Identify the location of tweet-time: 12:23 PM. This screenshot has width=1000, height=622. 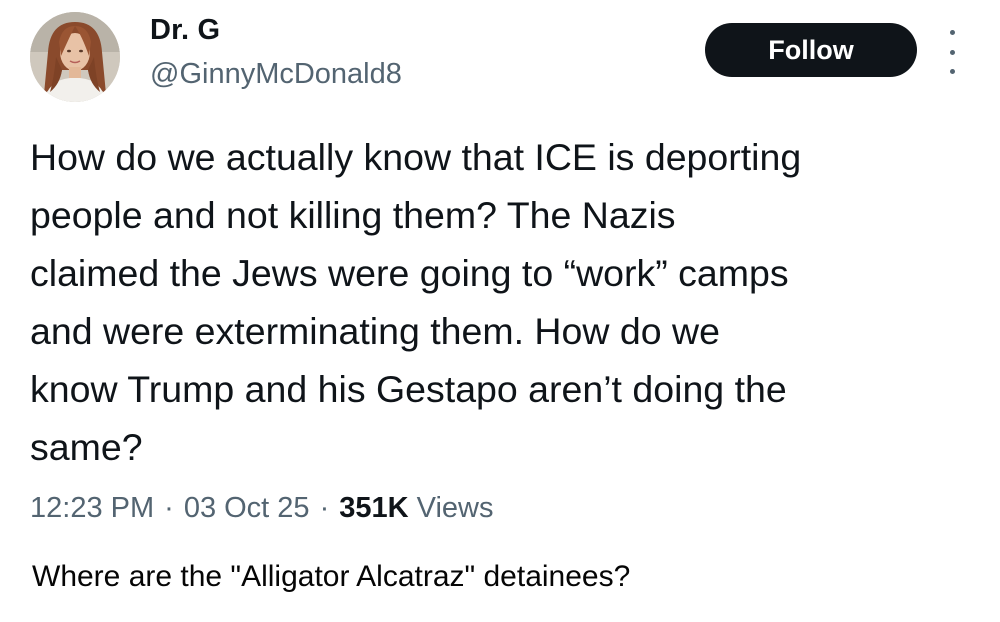
(92, 508).